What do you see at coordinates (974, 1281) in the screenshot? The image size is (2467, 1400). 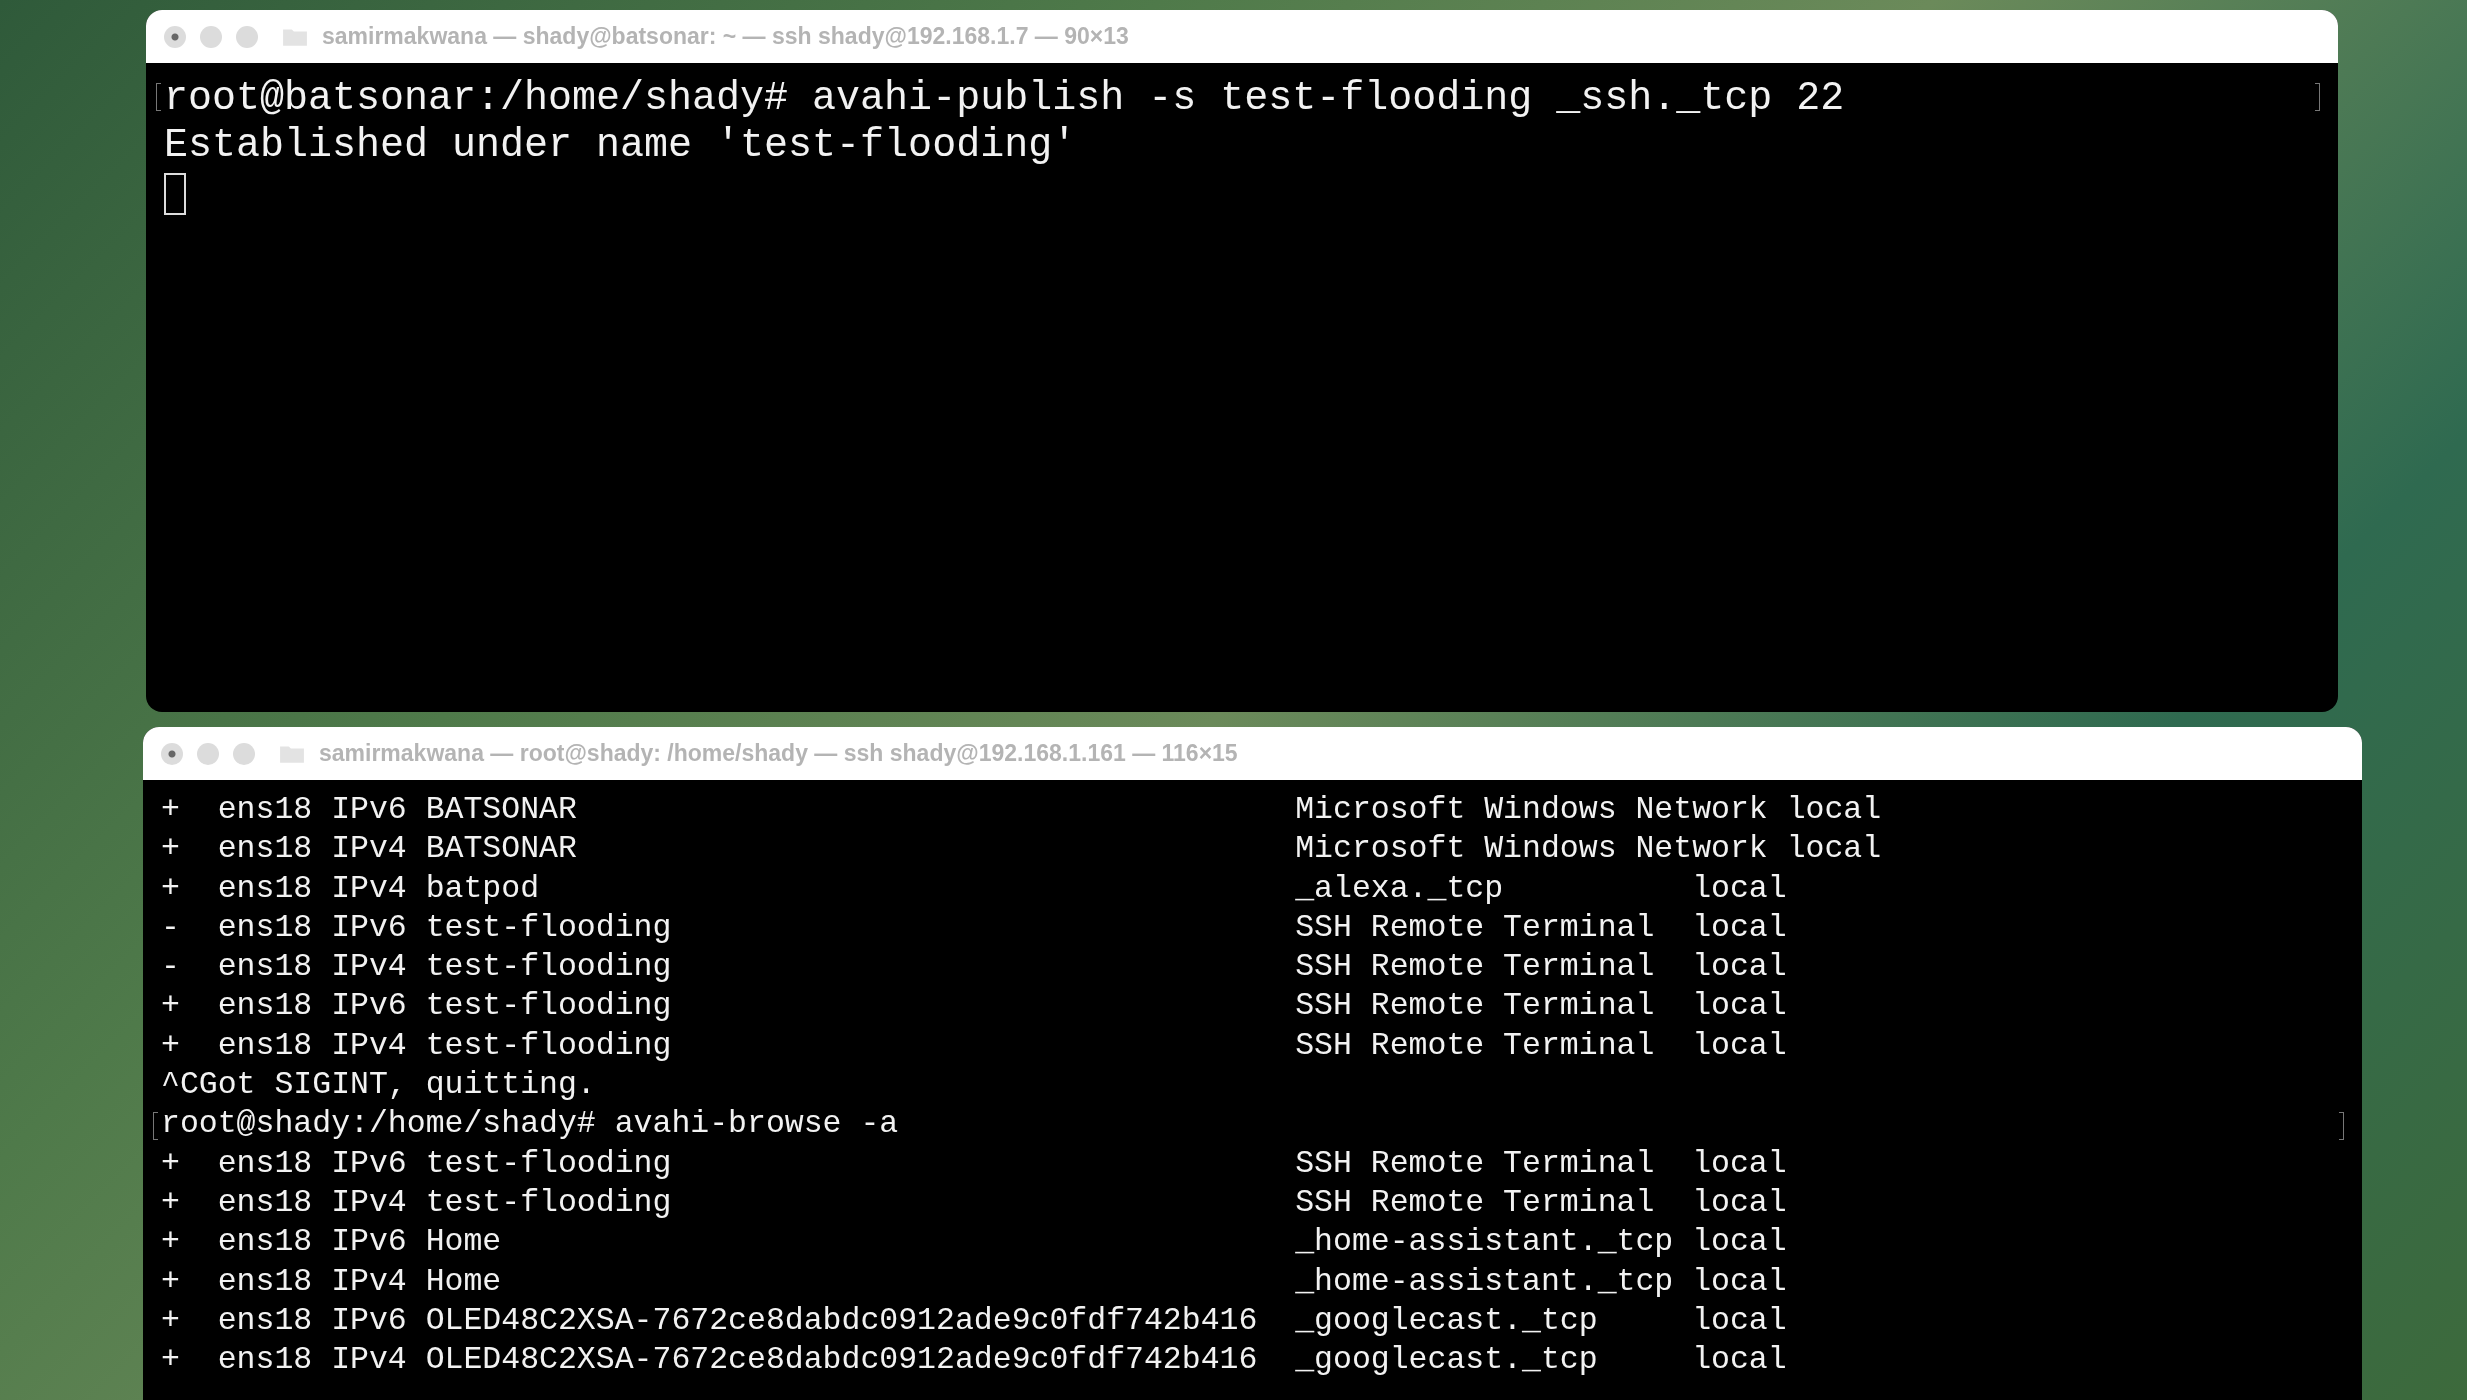 I see `terminal-line: + ens18 IPv4 Home _home-assistant._tcp local` at bounding box center [974, 1281].